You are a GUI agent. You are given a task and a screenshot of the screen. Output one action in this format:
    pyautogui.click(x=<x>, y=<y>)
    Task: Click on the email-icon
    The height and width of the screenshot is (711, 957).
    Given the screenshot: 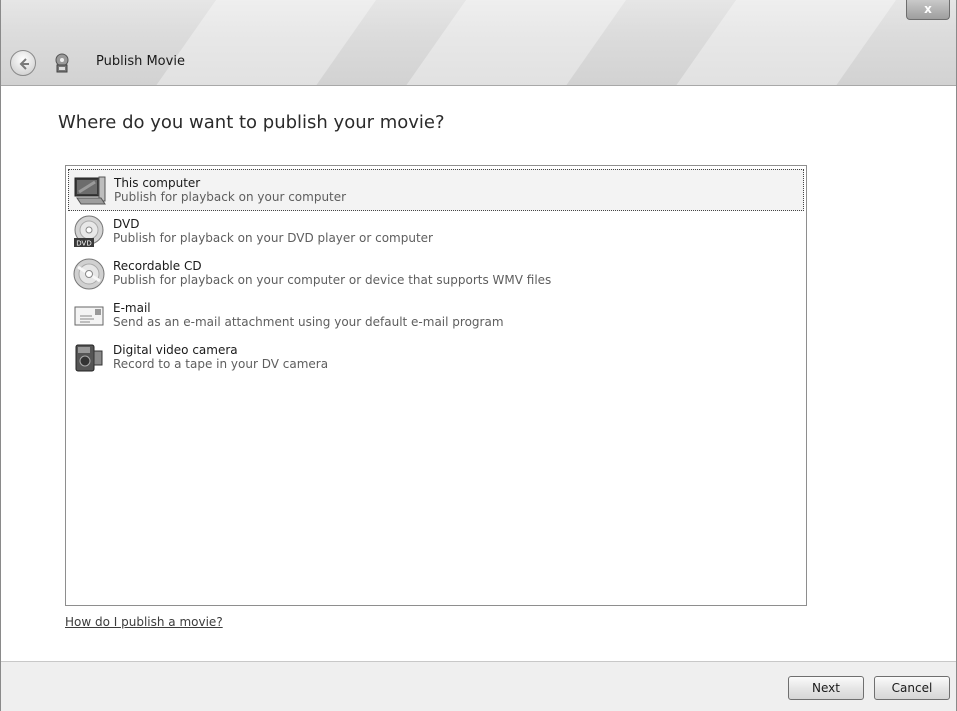 What is the action you would take?
    pyautogui.click(x=89, y=316)
    